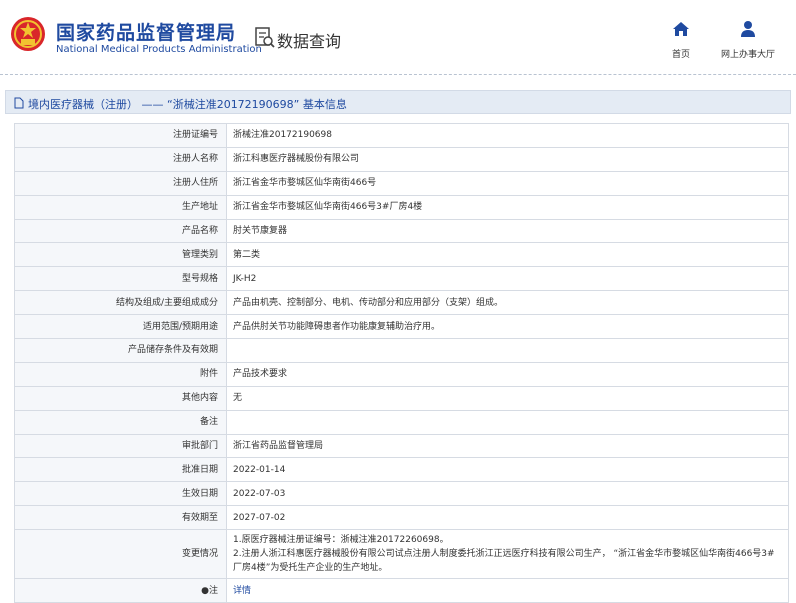  I want to click on table-row: 注册人名称 浙江科惠医疗器械股份有限公司, so click(401, 159).